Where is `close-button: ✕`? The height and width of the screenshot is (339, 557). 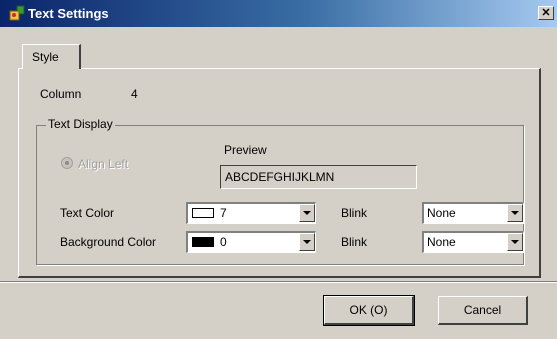
close-button: ✕ is located at coordinates (546, 13).